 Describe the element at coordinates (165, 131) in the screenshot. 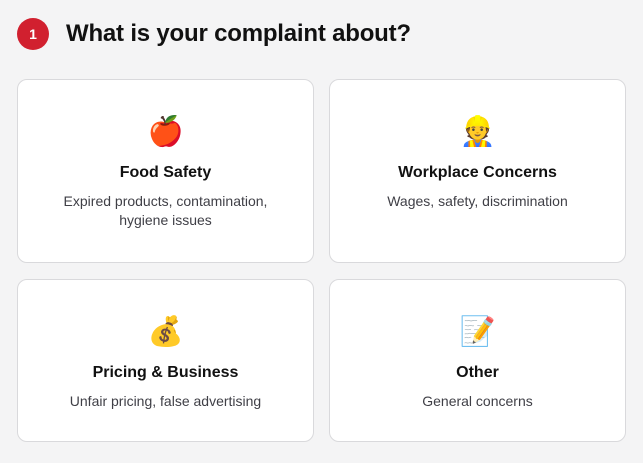

I see `apple-icon: 🍎` at that location.